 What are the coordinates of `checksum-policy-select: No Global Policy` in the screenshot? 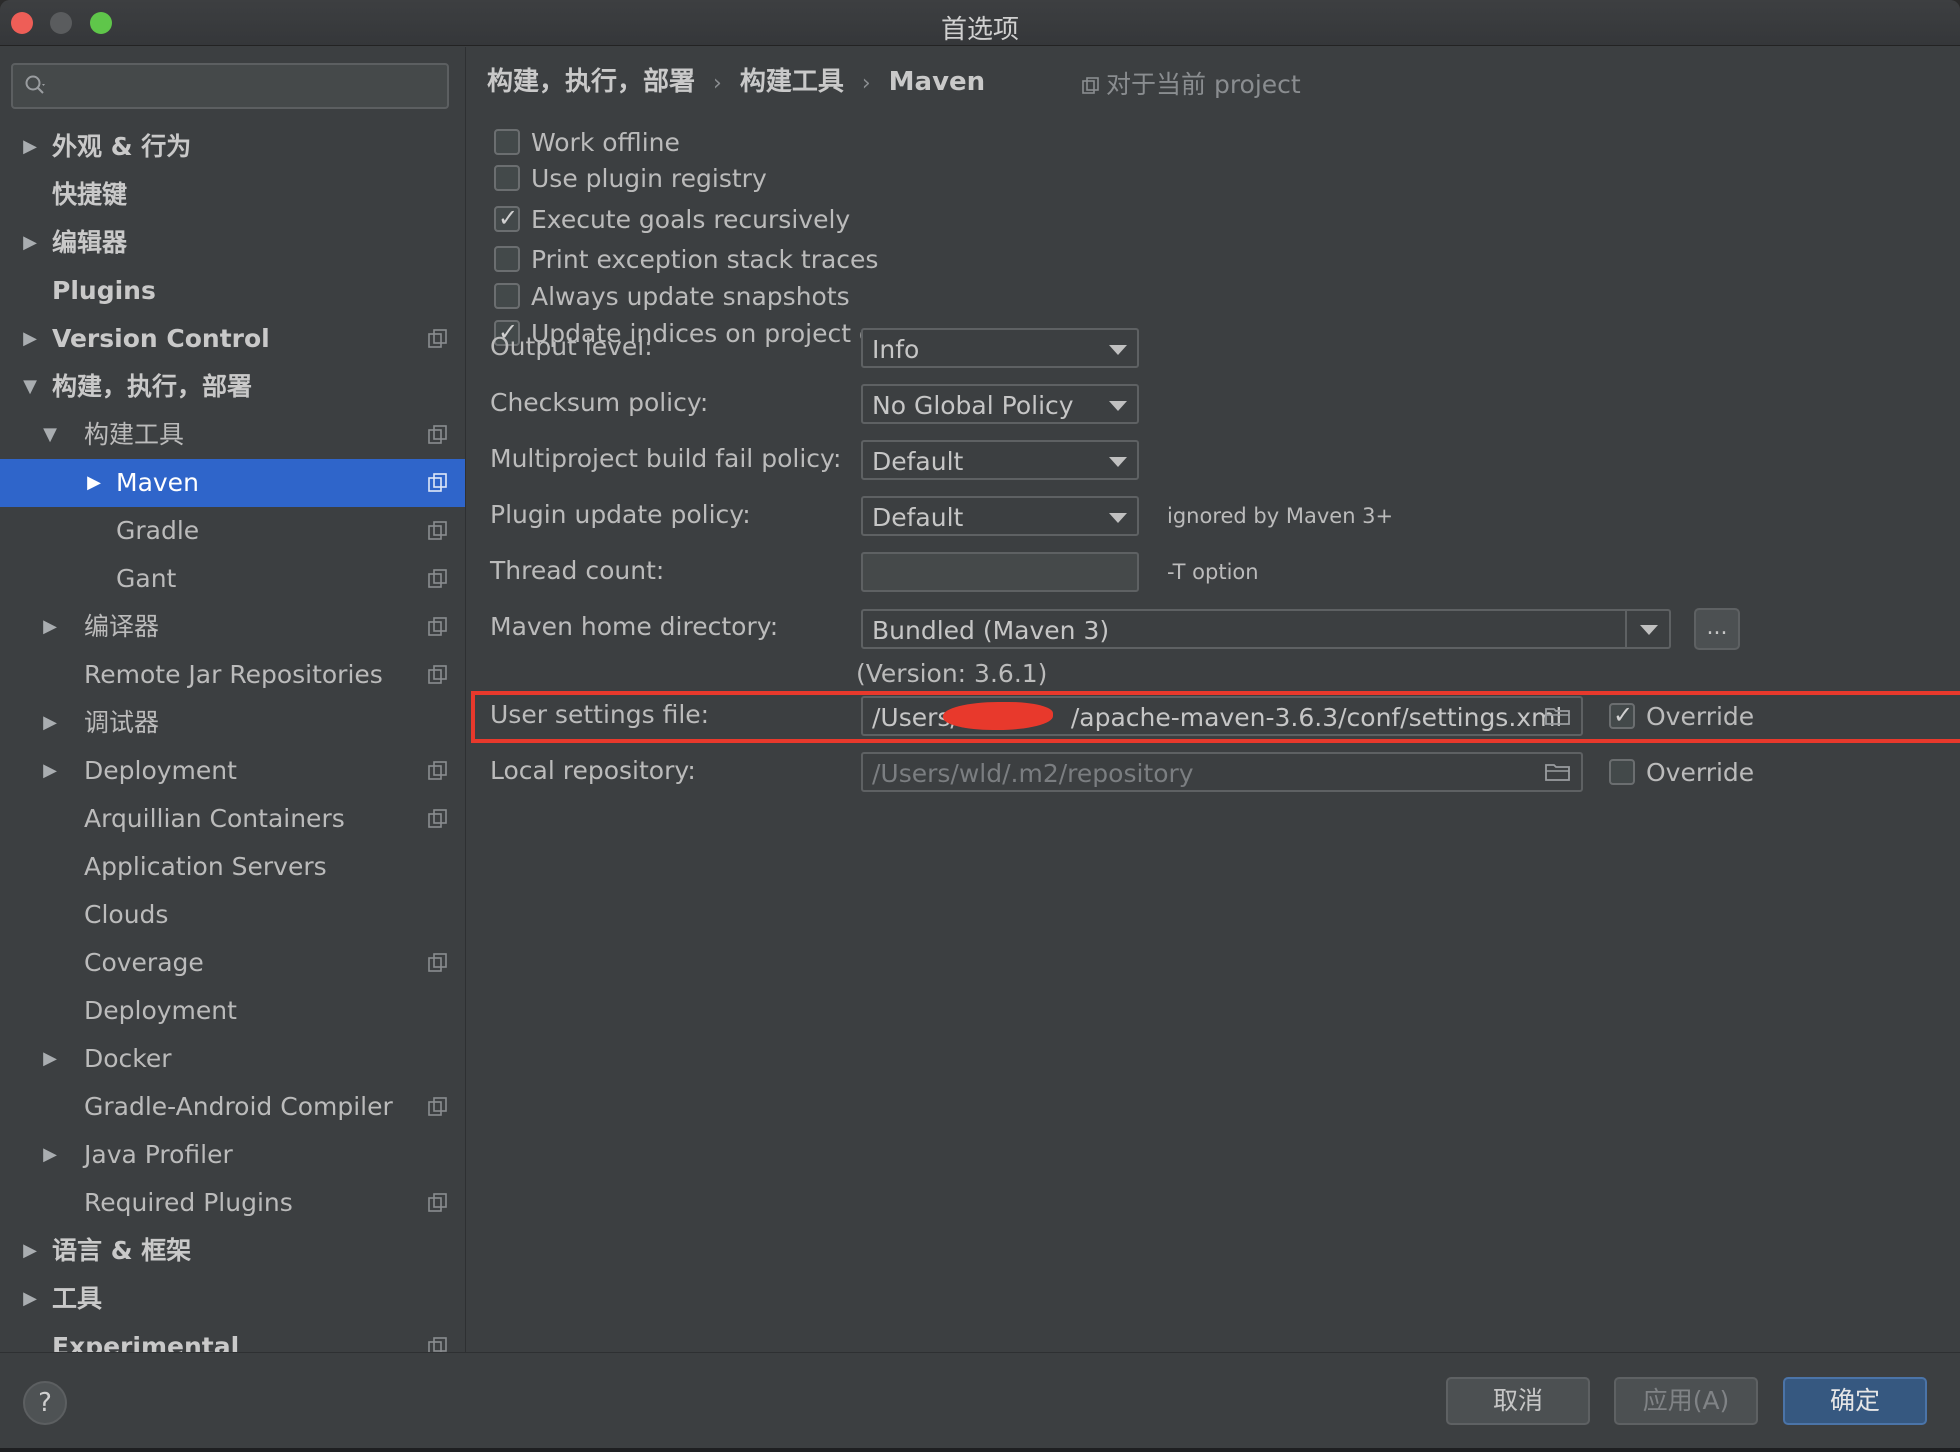 It's located at (1000, 404).